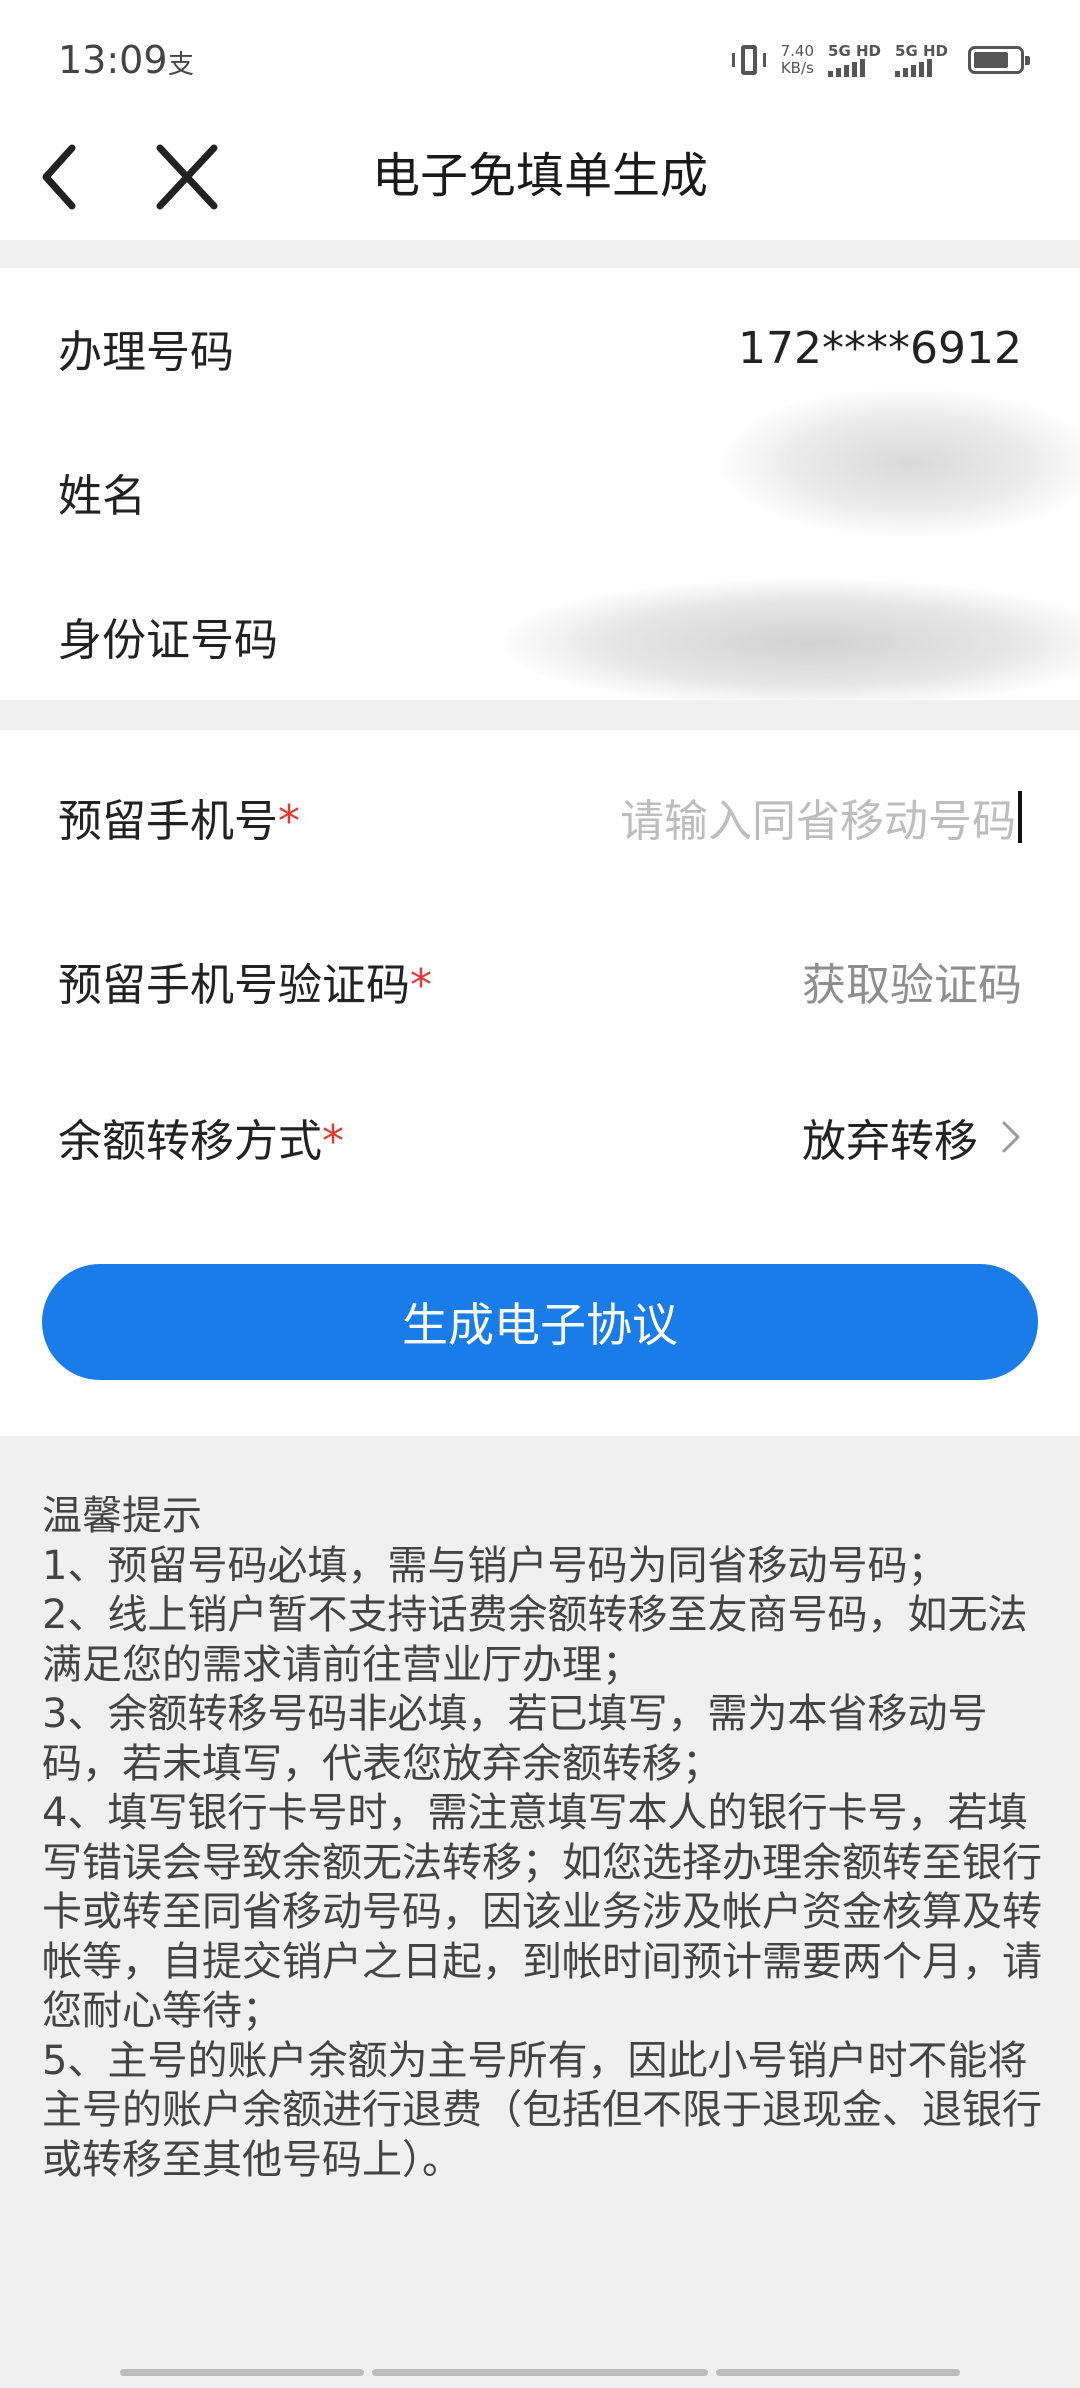  Describe the element at coordinates (749, 60) in the screenshot. I see `vibrate-icon` at that location.